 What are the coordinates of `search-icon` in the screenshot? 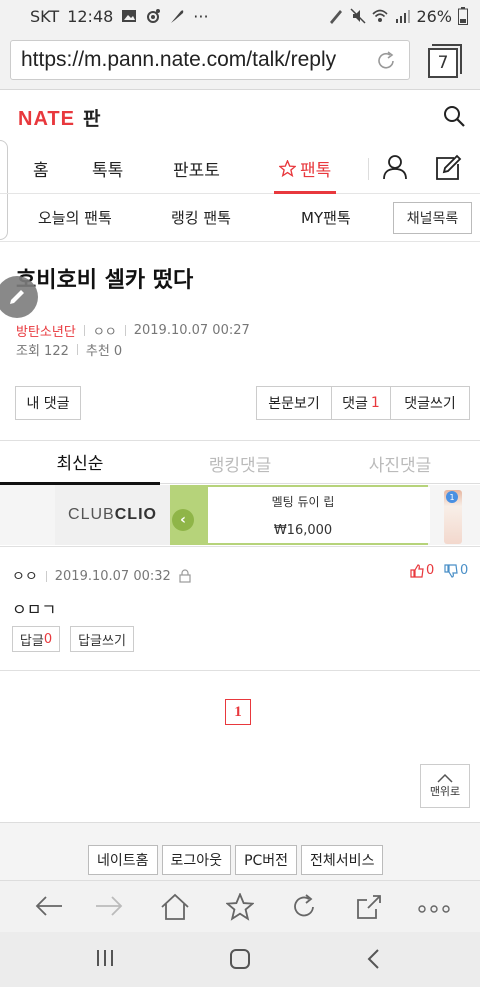 It's located at (454, 116).